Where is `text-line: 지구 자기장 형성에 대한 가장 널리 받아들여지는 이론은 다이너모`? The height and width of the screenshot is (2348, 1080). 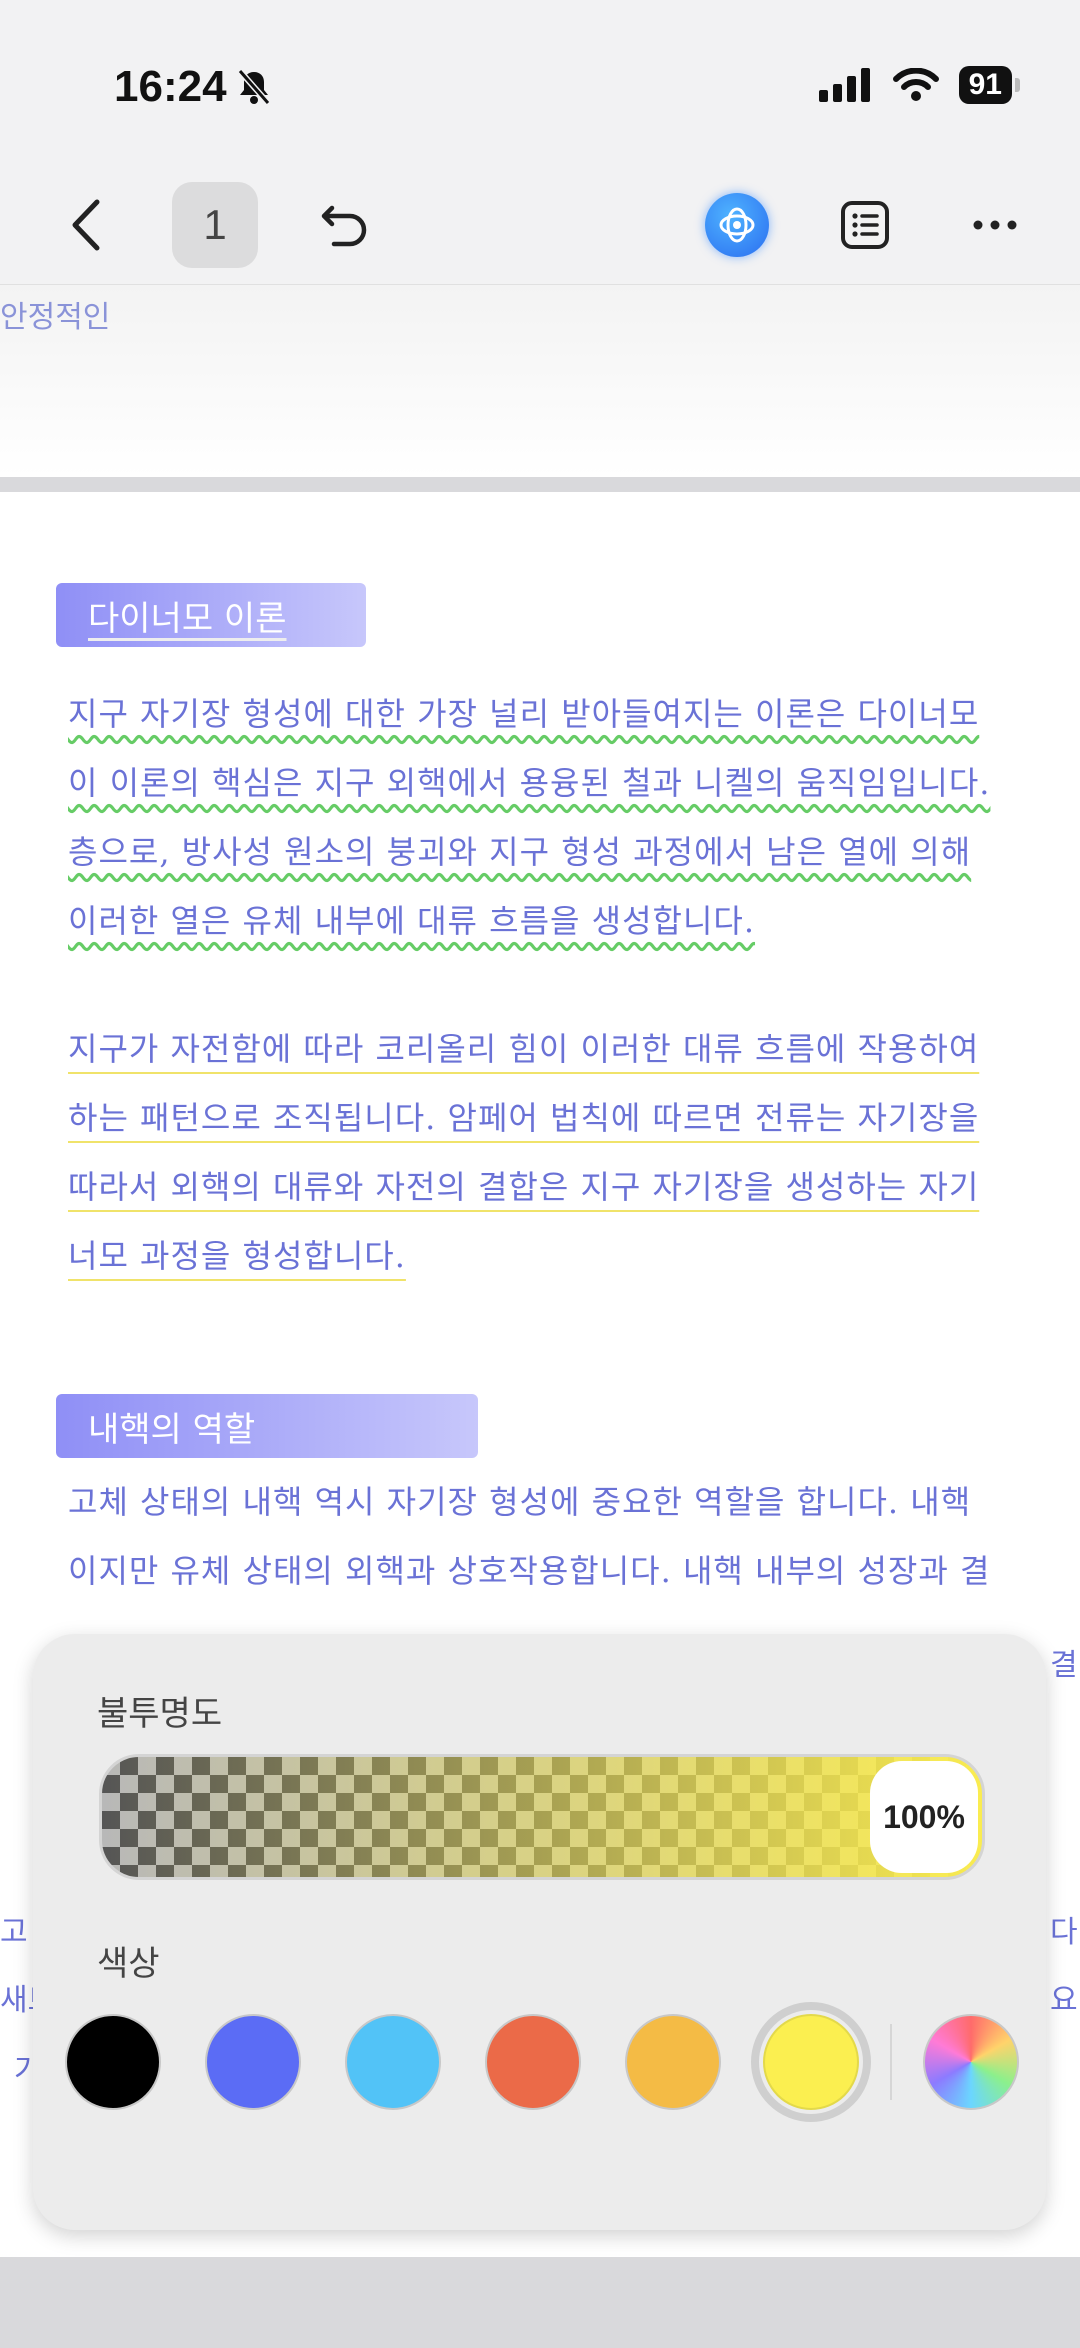
text-line: 지구 자기장 형성에 대한 가장 널리 받아들여지는 이론은 다이너모 is located at coordinates (574, 722).